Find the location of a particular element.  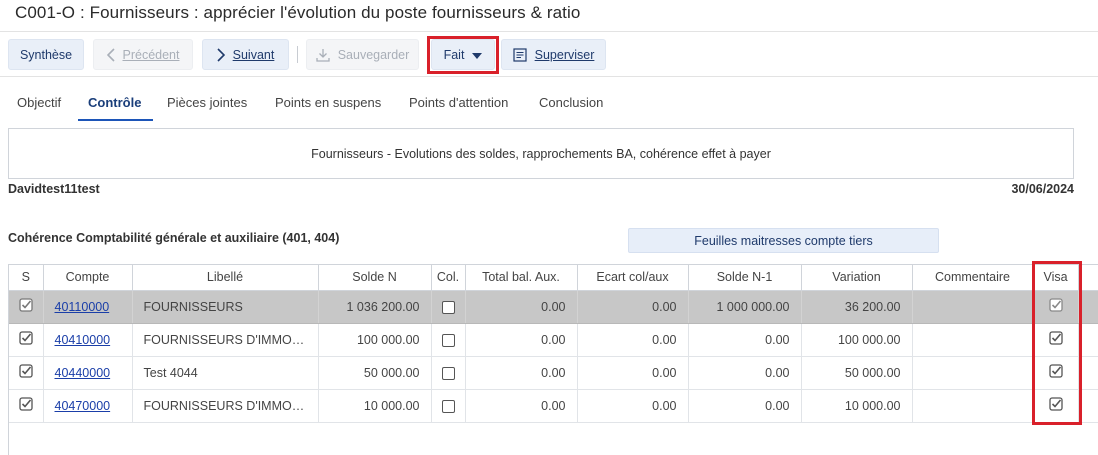

variation-cell: 100 000.00 is located at coordinates (857, 340).